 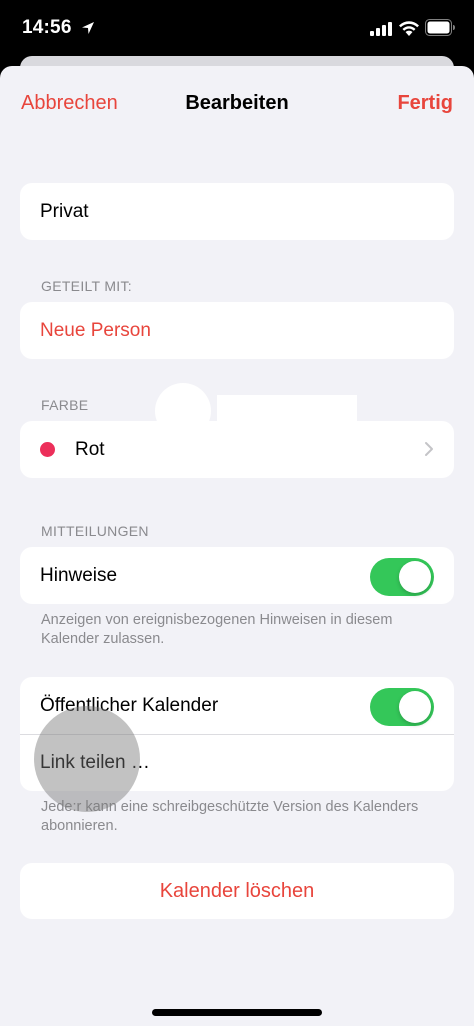 I want to click on chevron-right-icon, so click(x=429, y=449).